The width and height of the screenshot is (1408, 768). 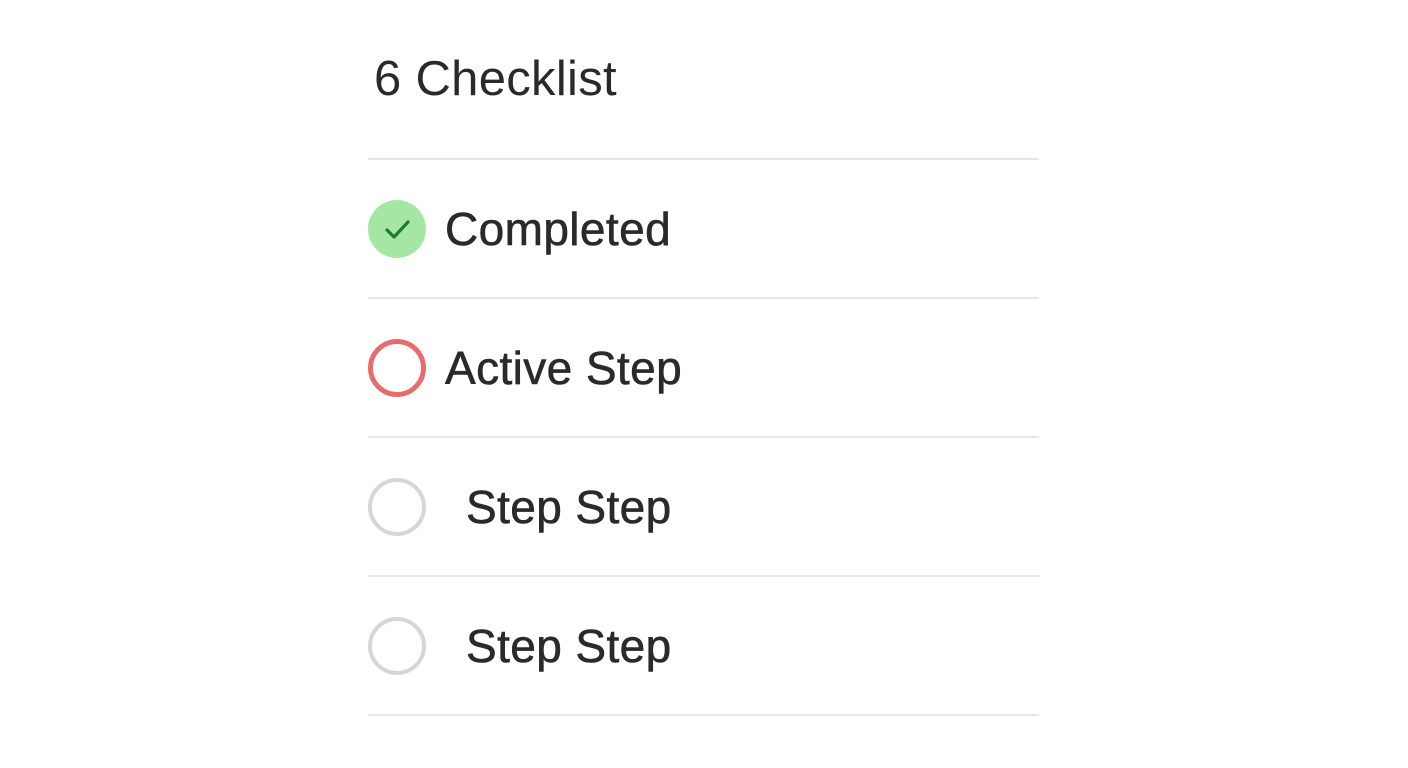 I want to click on active-ring-icon, so click(x=397, y=367).